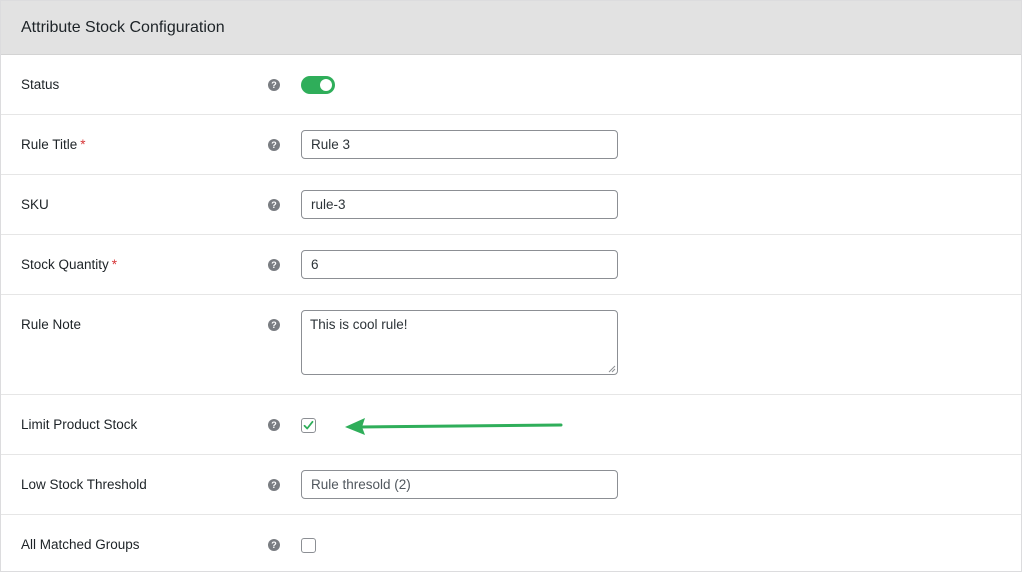 This screenshot has height=573, width=1024. Describe the element at coordinates (511, 85) in the screenshot. I see `status-row: Status ?` at that location.